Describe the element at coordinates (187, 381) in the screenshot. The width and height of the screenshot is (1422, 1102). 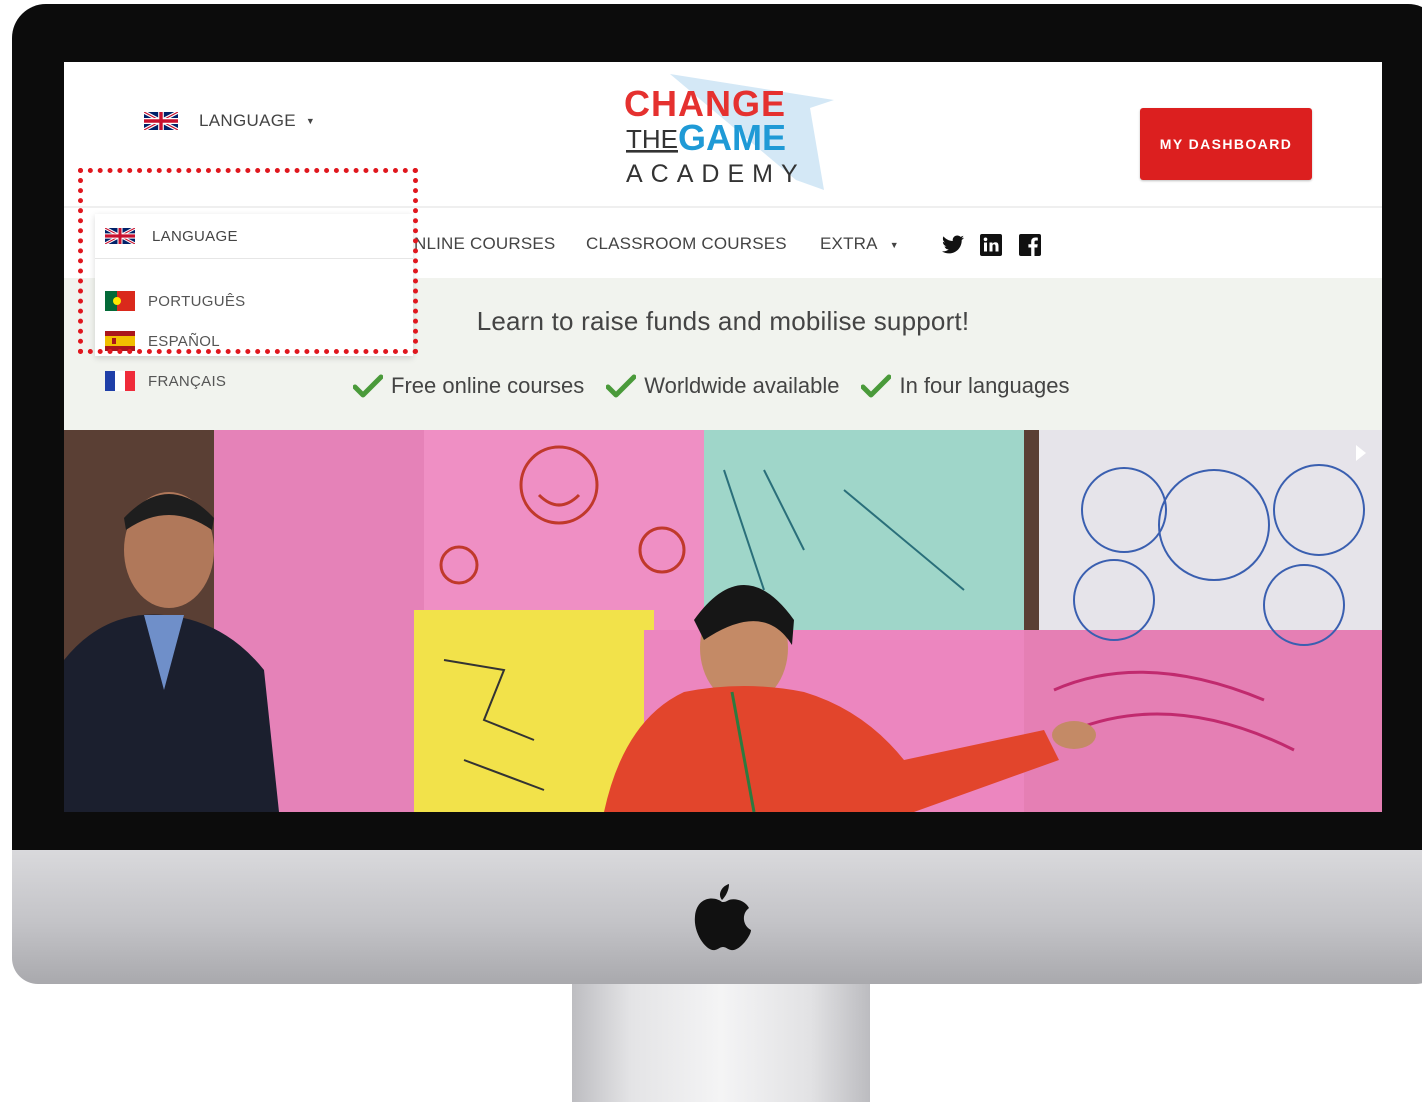
I see `language-option-label: FRANÇAIS` at that location.